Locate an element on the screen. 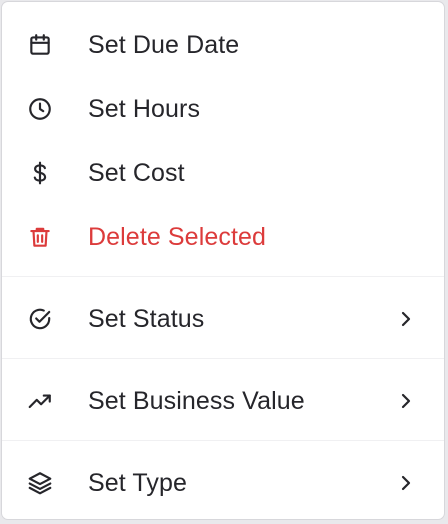 The image size is (448, 524). menu-item-label: Set Due Date is located at coordinates (164, 44).